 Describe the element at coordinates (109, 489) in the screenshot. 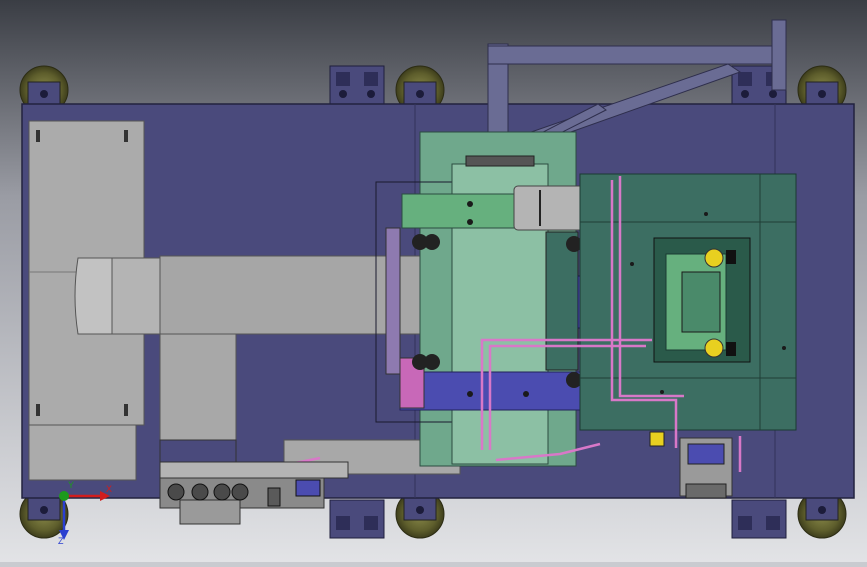

I see `x-axis-label: X` at that location.